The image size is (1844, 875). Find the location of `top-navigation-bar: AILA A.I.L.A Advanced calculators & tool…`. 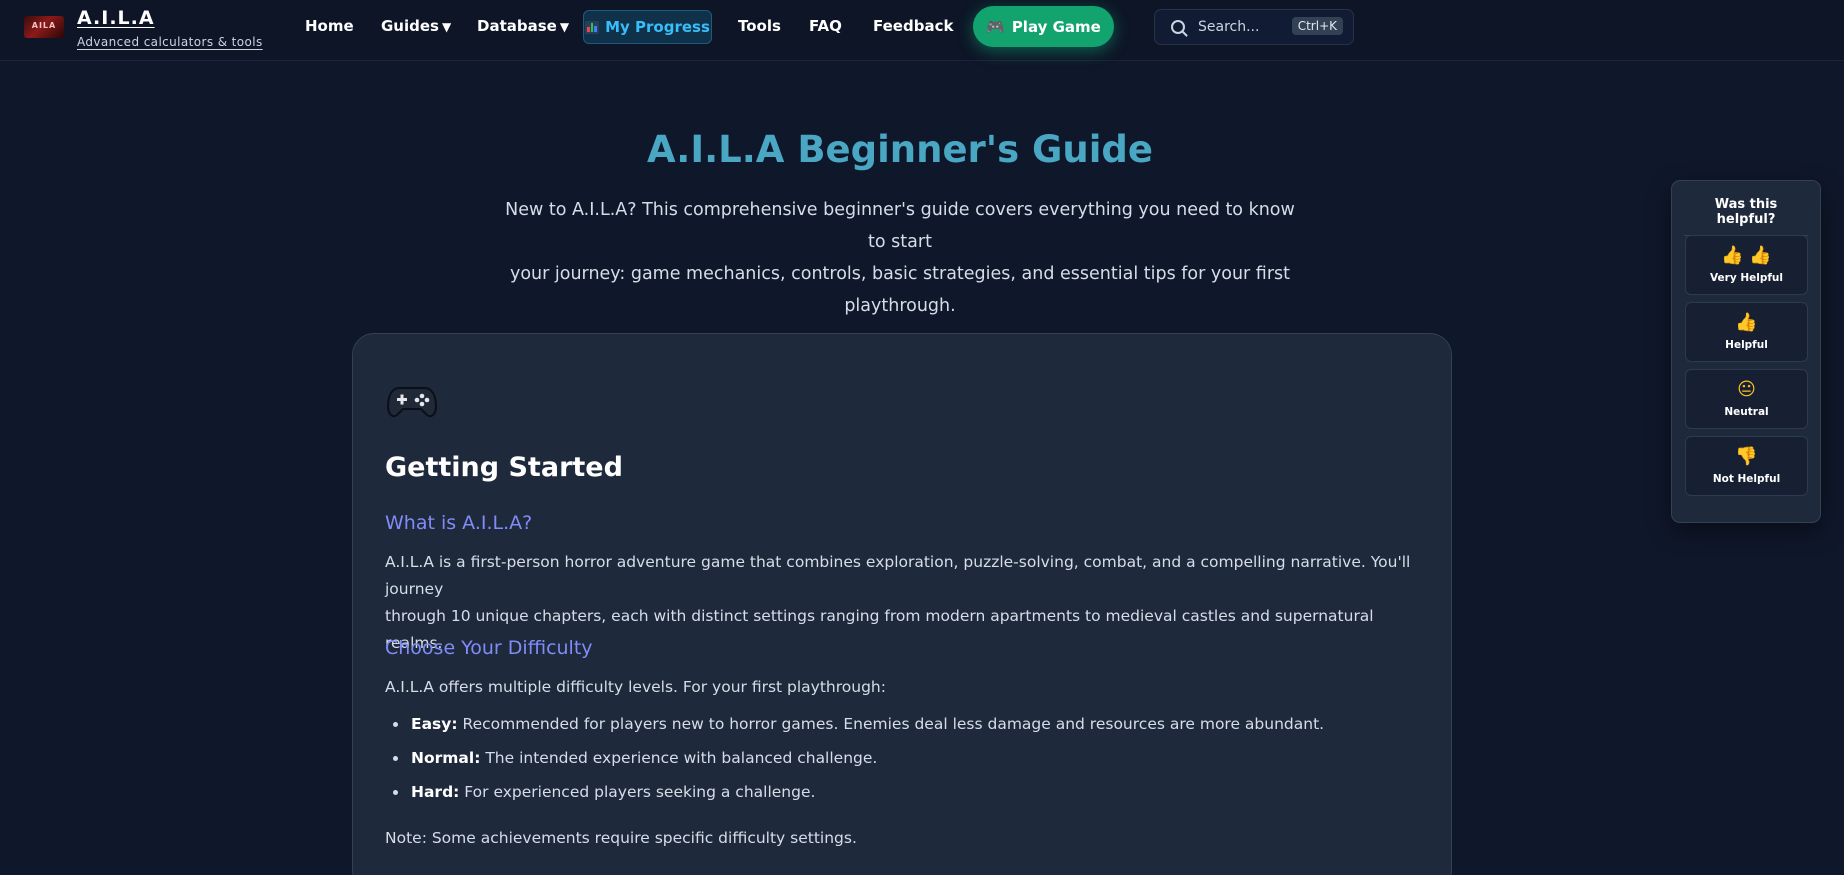

top-navigation-bar: AILA A.I.L.A Advanced calculators & tool… is located at coordinates (922, 30).